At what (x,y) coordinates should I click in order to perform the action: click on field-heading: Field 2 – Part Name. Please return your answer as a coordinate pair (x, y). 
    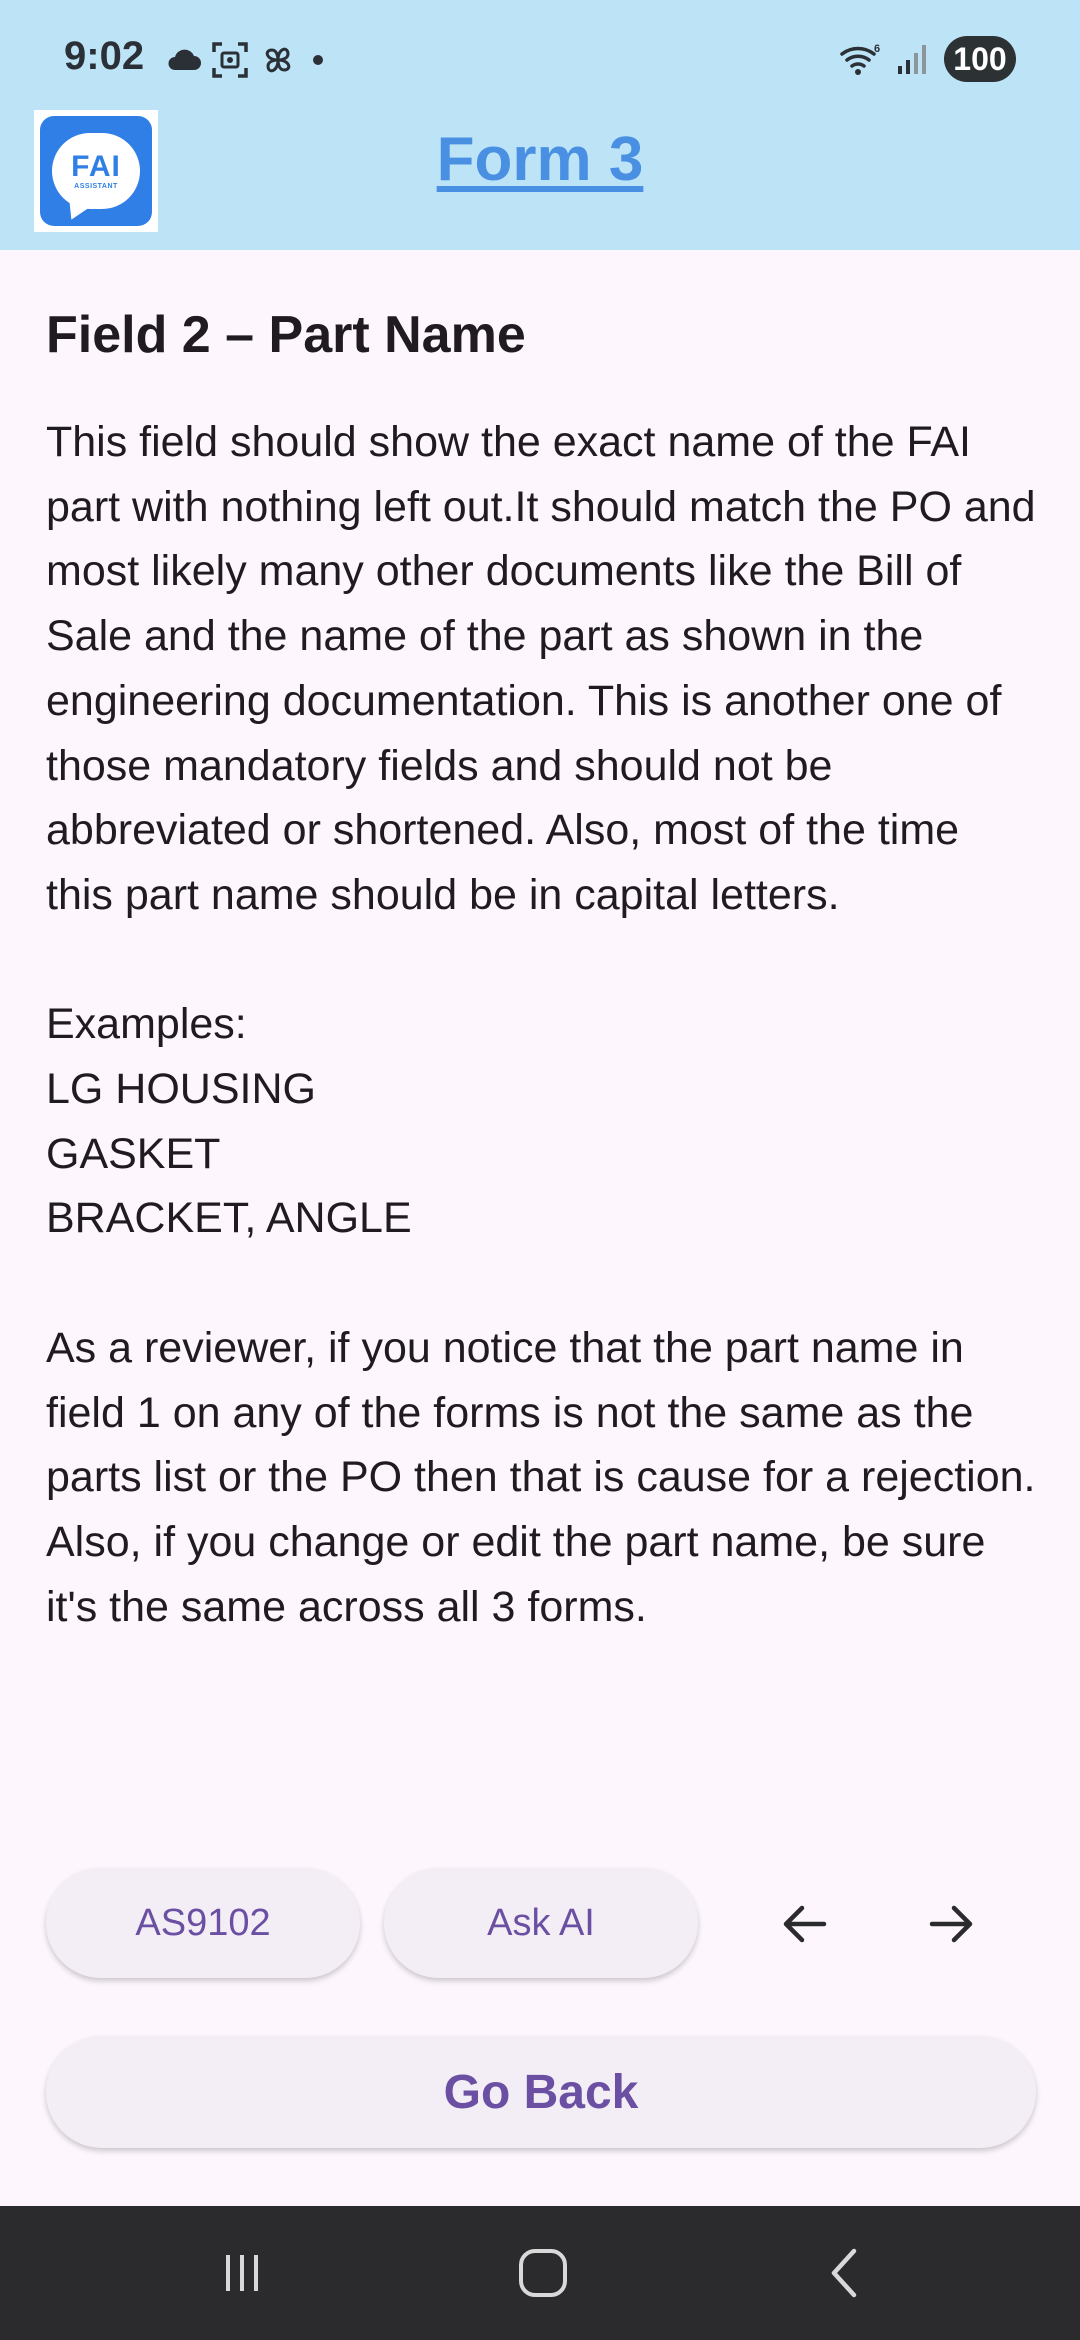
    Looking at the image, I should click on (286, 335).